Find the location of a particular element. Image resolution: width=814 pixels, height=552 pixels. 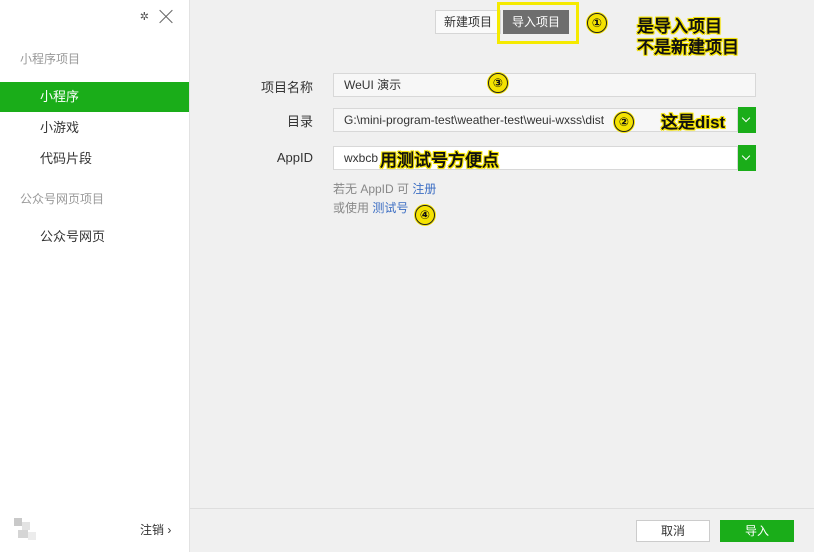

annotation-badge-3: ③ is located at coordinates (498, 83).